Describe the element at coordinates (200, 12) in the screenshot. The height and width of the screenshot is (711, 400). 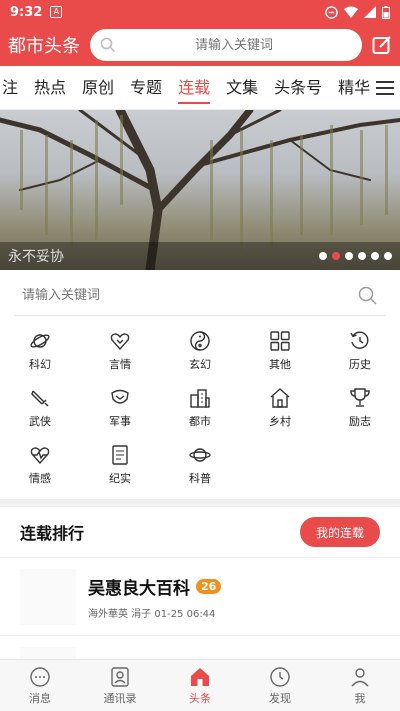
I see `status-bar: 9:32 A` at that location.